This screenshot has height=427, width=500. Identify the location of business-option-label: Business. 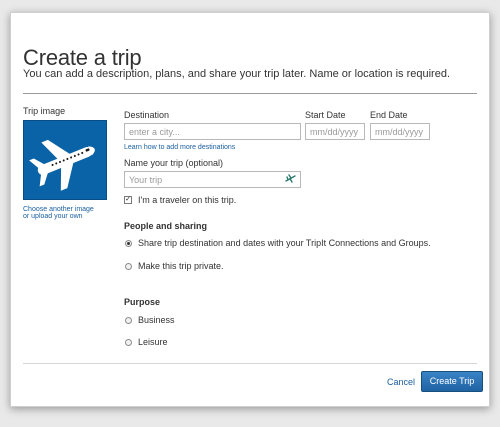
(156, 320).